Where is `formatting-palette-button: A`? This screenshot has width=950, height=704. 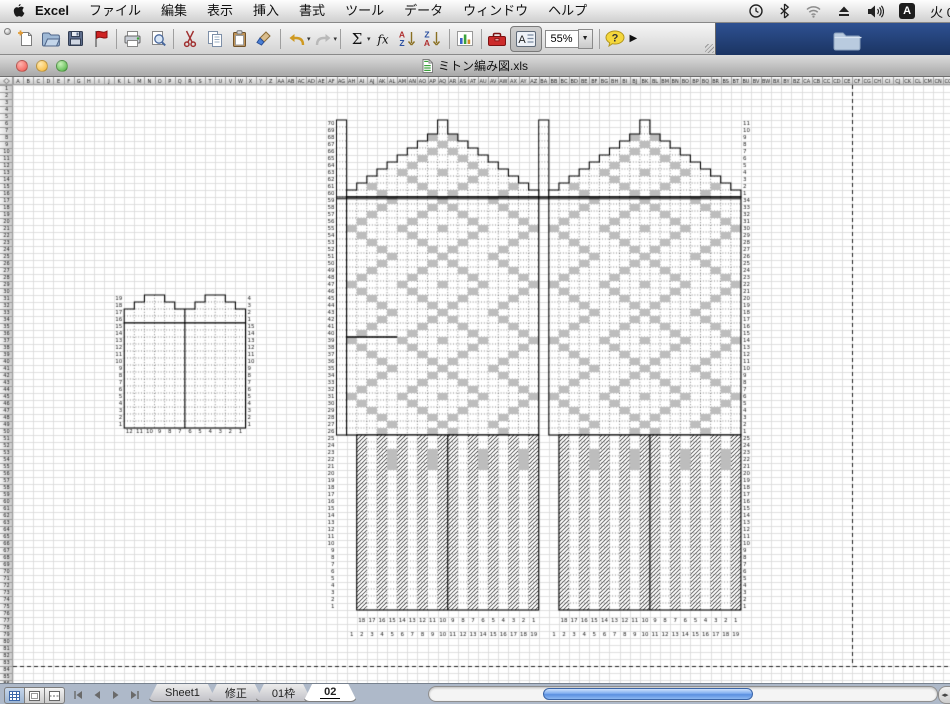
formatting-palette-button: A is located at coordinates (525, 38).